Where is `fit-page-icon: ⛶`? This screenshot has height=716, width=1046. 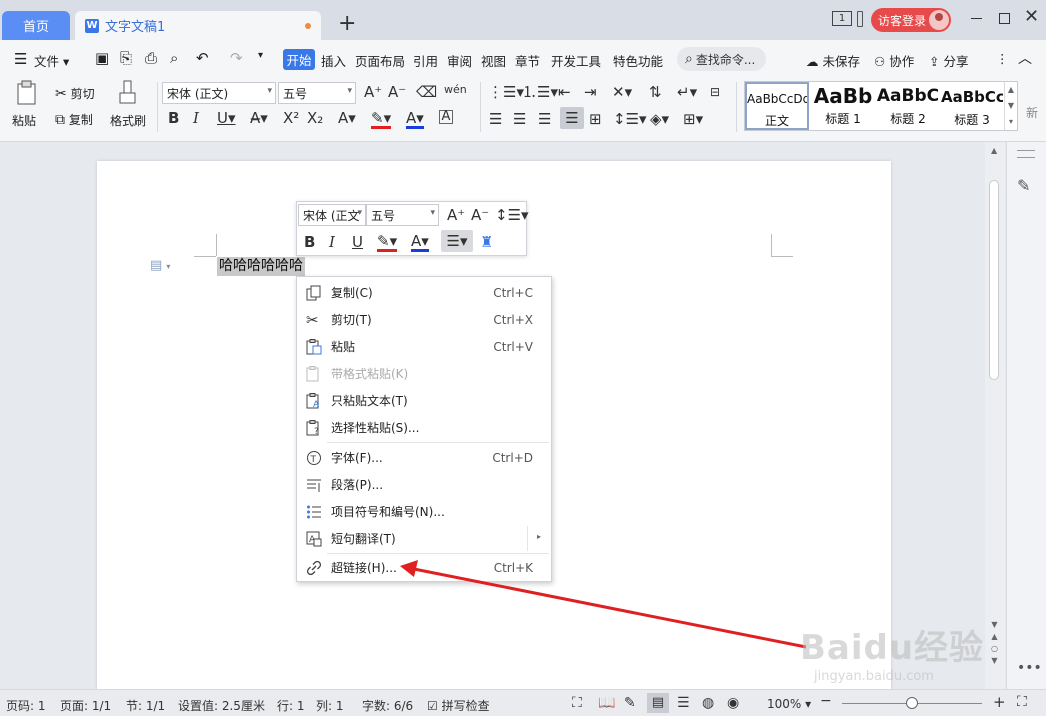 fit-page-icon: ⛶ is located at coordinates (1022, 702).